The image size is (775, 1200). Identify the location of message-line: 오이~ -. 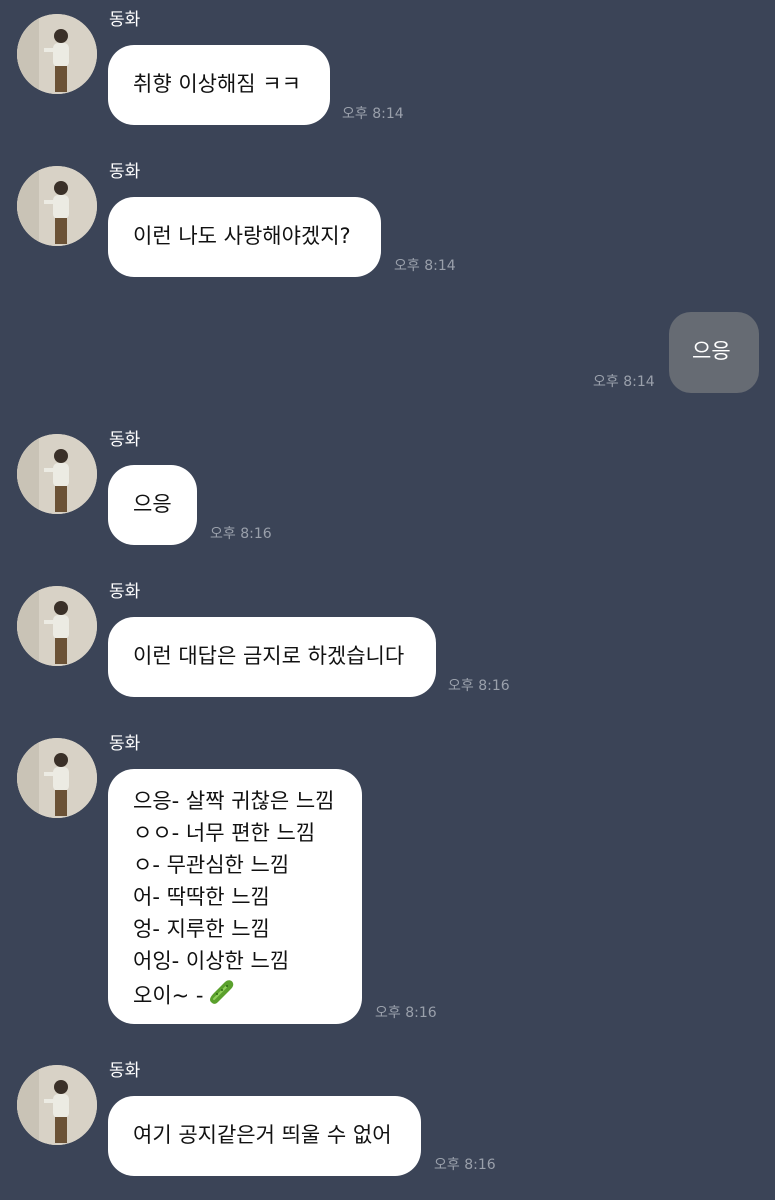
(168, 995).